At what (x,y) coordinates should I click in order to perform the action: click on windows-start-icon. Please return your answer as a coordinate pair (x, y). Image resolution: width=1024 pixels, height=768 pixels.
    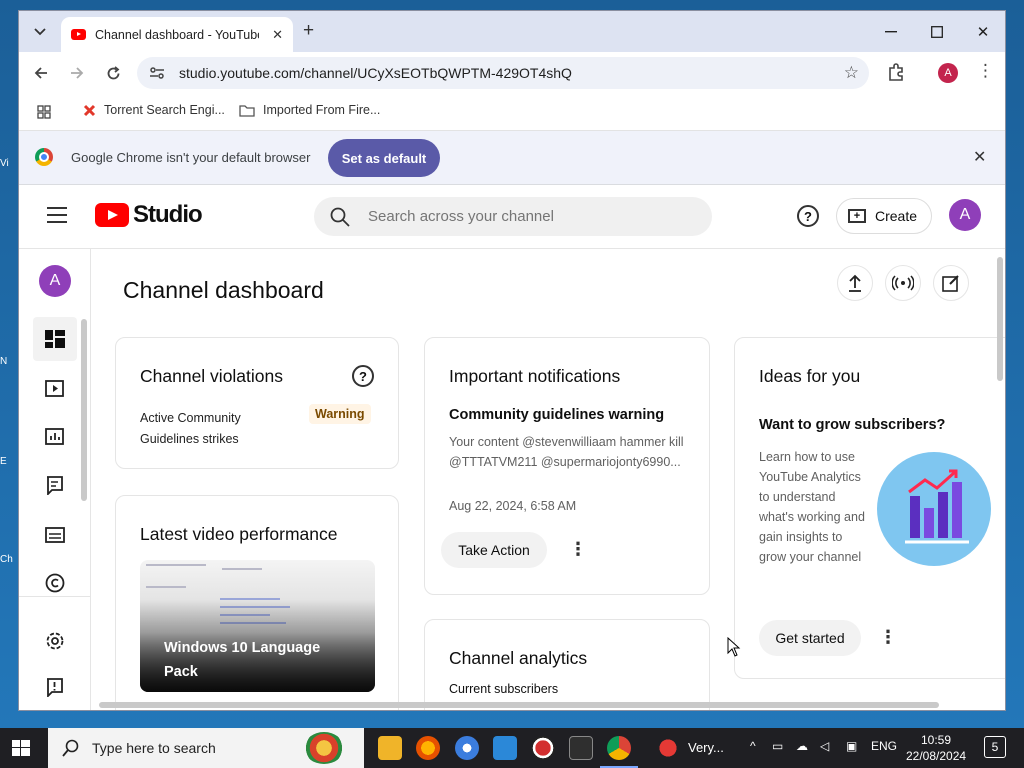
    Looking at the image, I should click on (21, 748).